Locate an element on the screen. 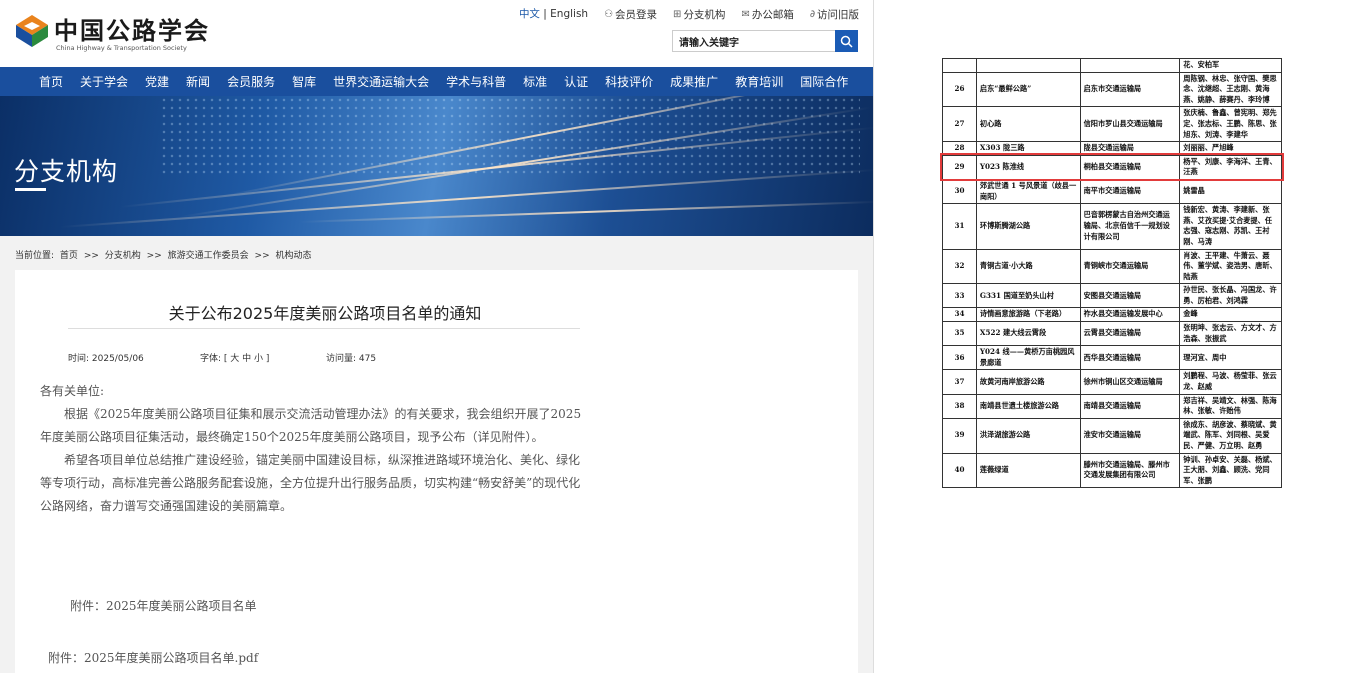 This screenshot has width=1350, height=673. font-size-control: 字体: [ 大 中 小 ] is located at coordinates (263, 357).